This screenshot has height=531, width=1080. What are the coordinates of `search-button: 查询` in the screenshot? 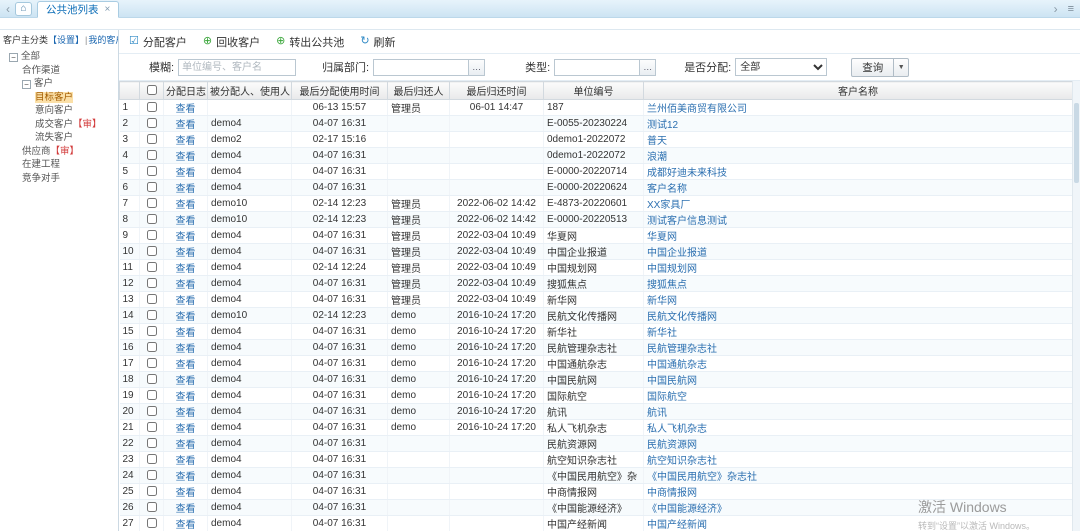 It's located at (873, 67).